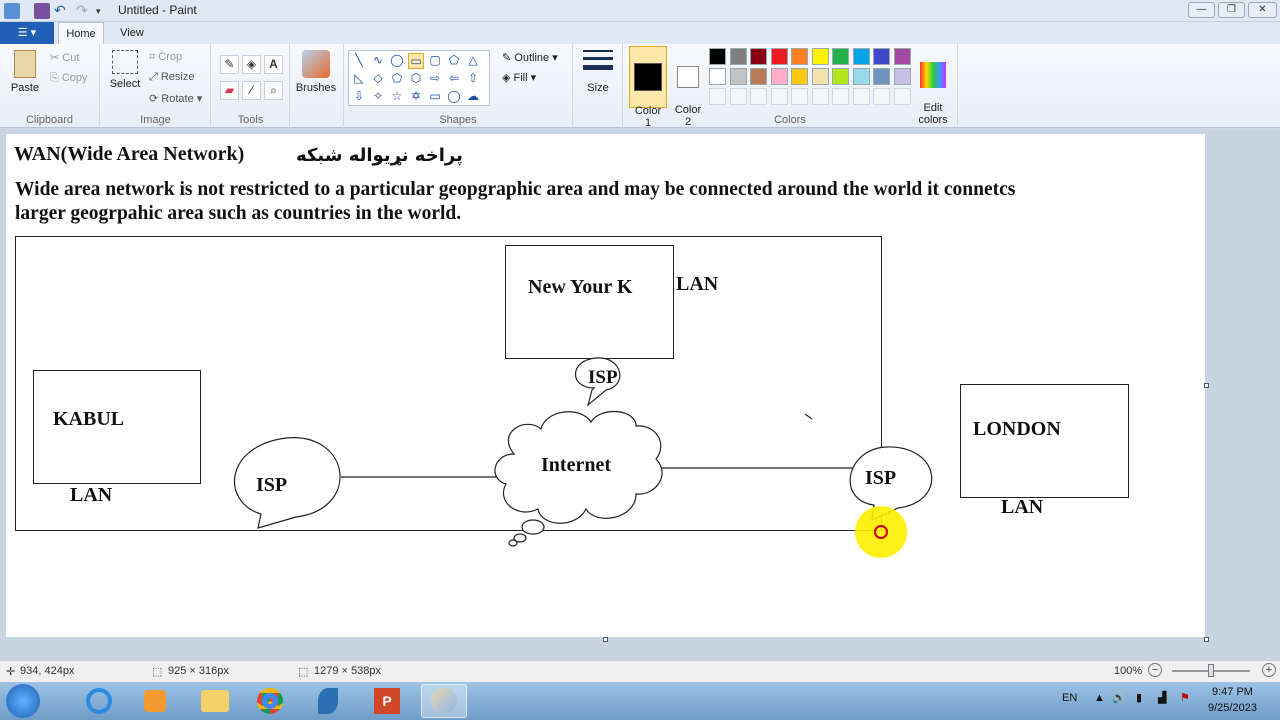 The image size is (1280, 720). I want to click on minimize-button: —, so click(1201, 10).